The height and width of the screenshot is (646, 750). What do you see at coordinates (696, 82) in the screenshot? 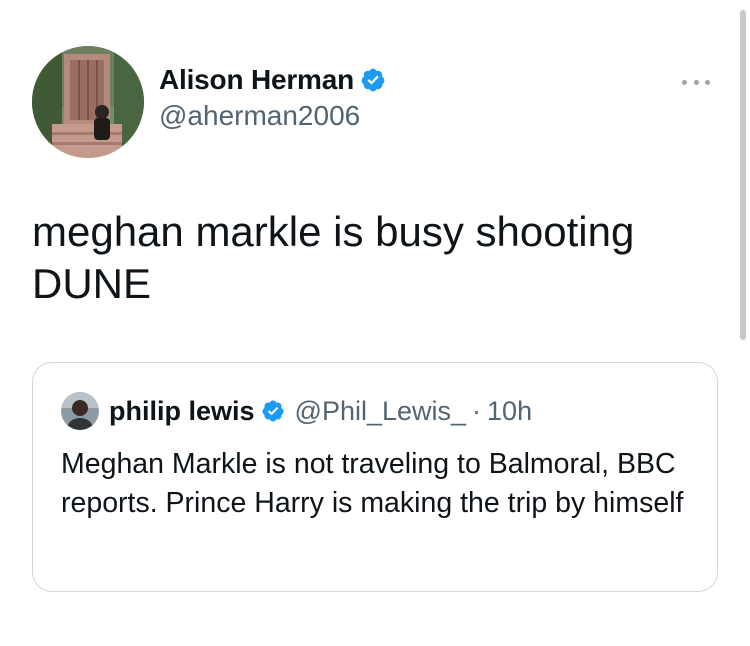
I see `more-options-icon` at bounding box center [696, 82].